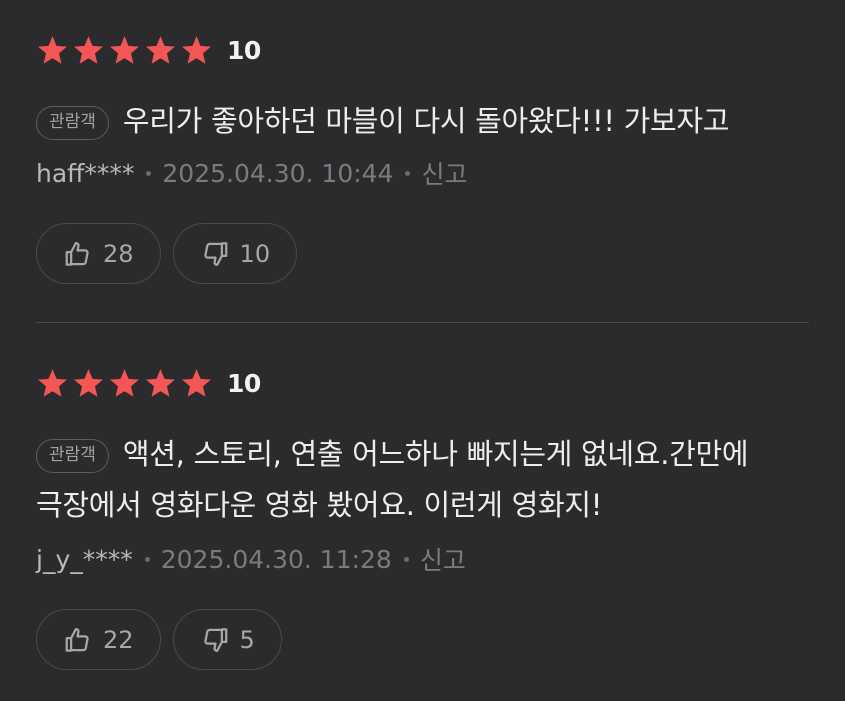  I want to click on like-count: 28, so click(118, 253).